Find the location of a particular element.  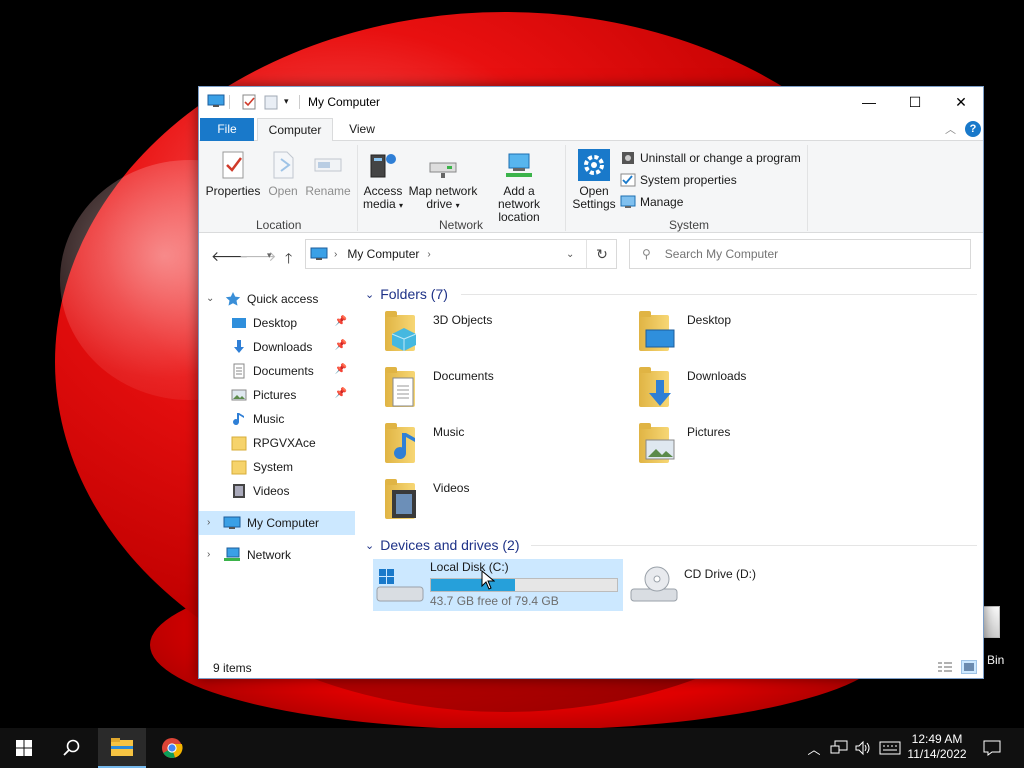

folder-label: Desktop is located at coordinates (709, 320).